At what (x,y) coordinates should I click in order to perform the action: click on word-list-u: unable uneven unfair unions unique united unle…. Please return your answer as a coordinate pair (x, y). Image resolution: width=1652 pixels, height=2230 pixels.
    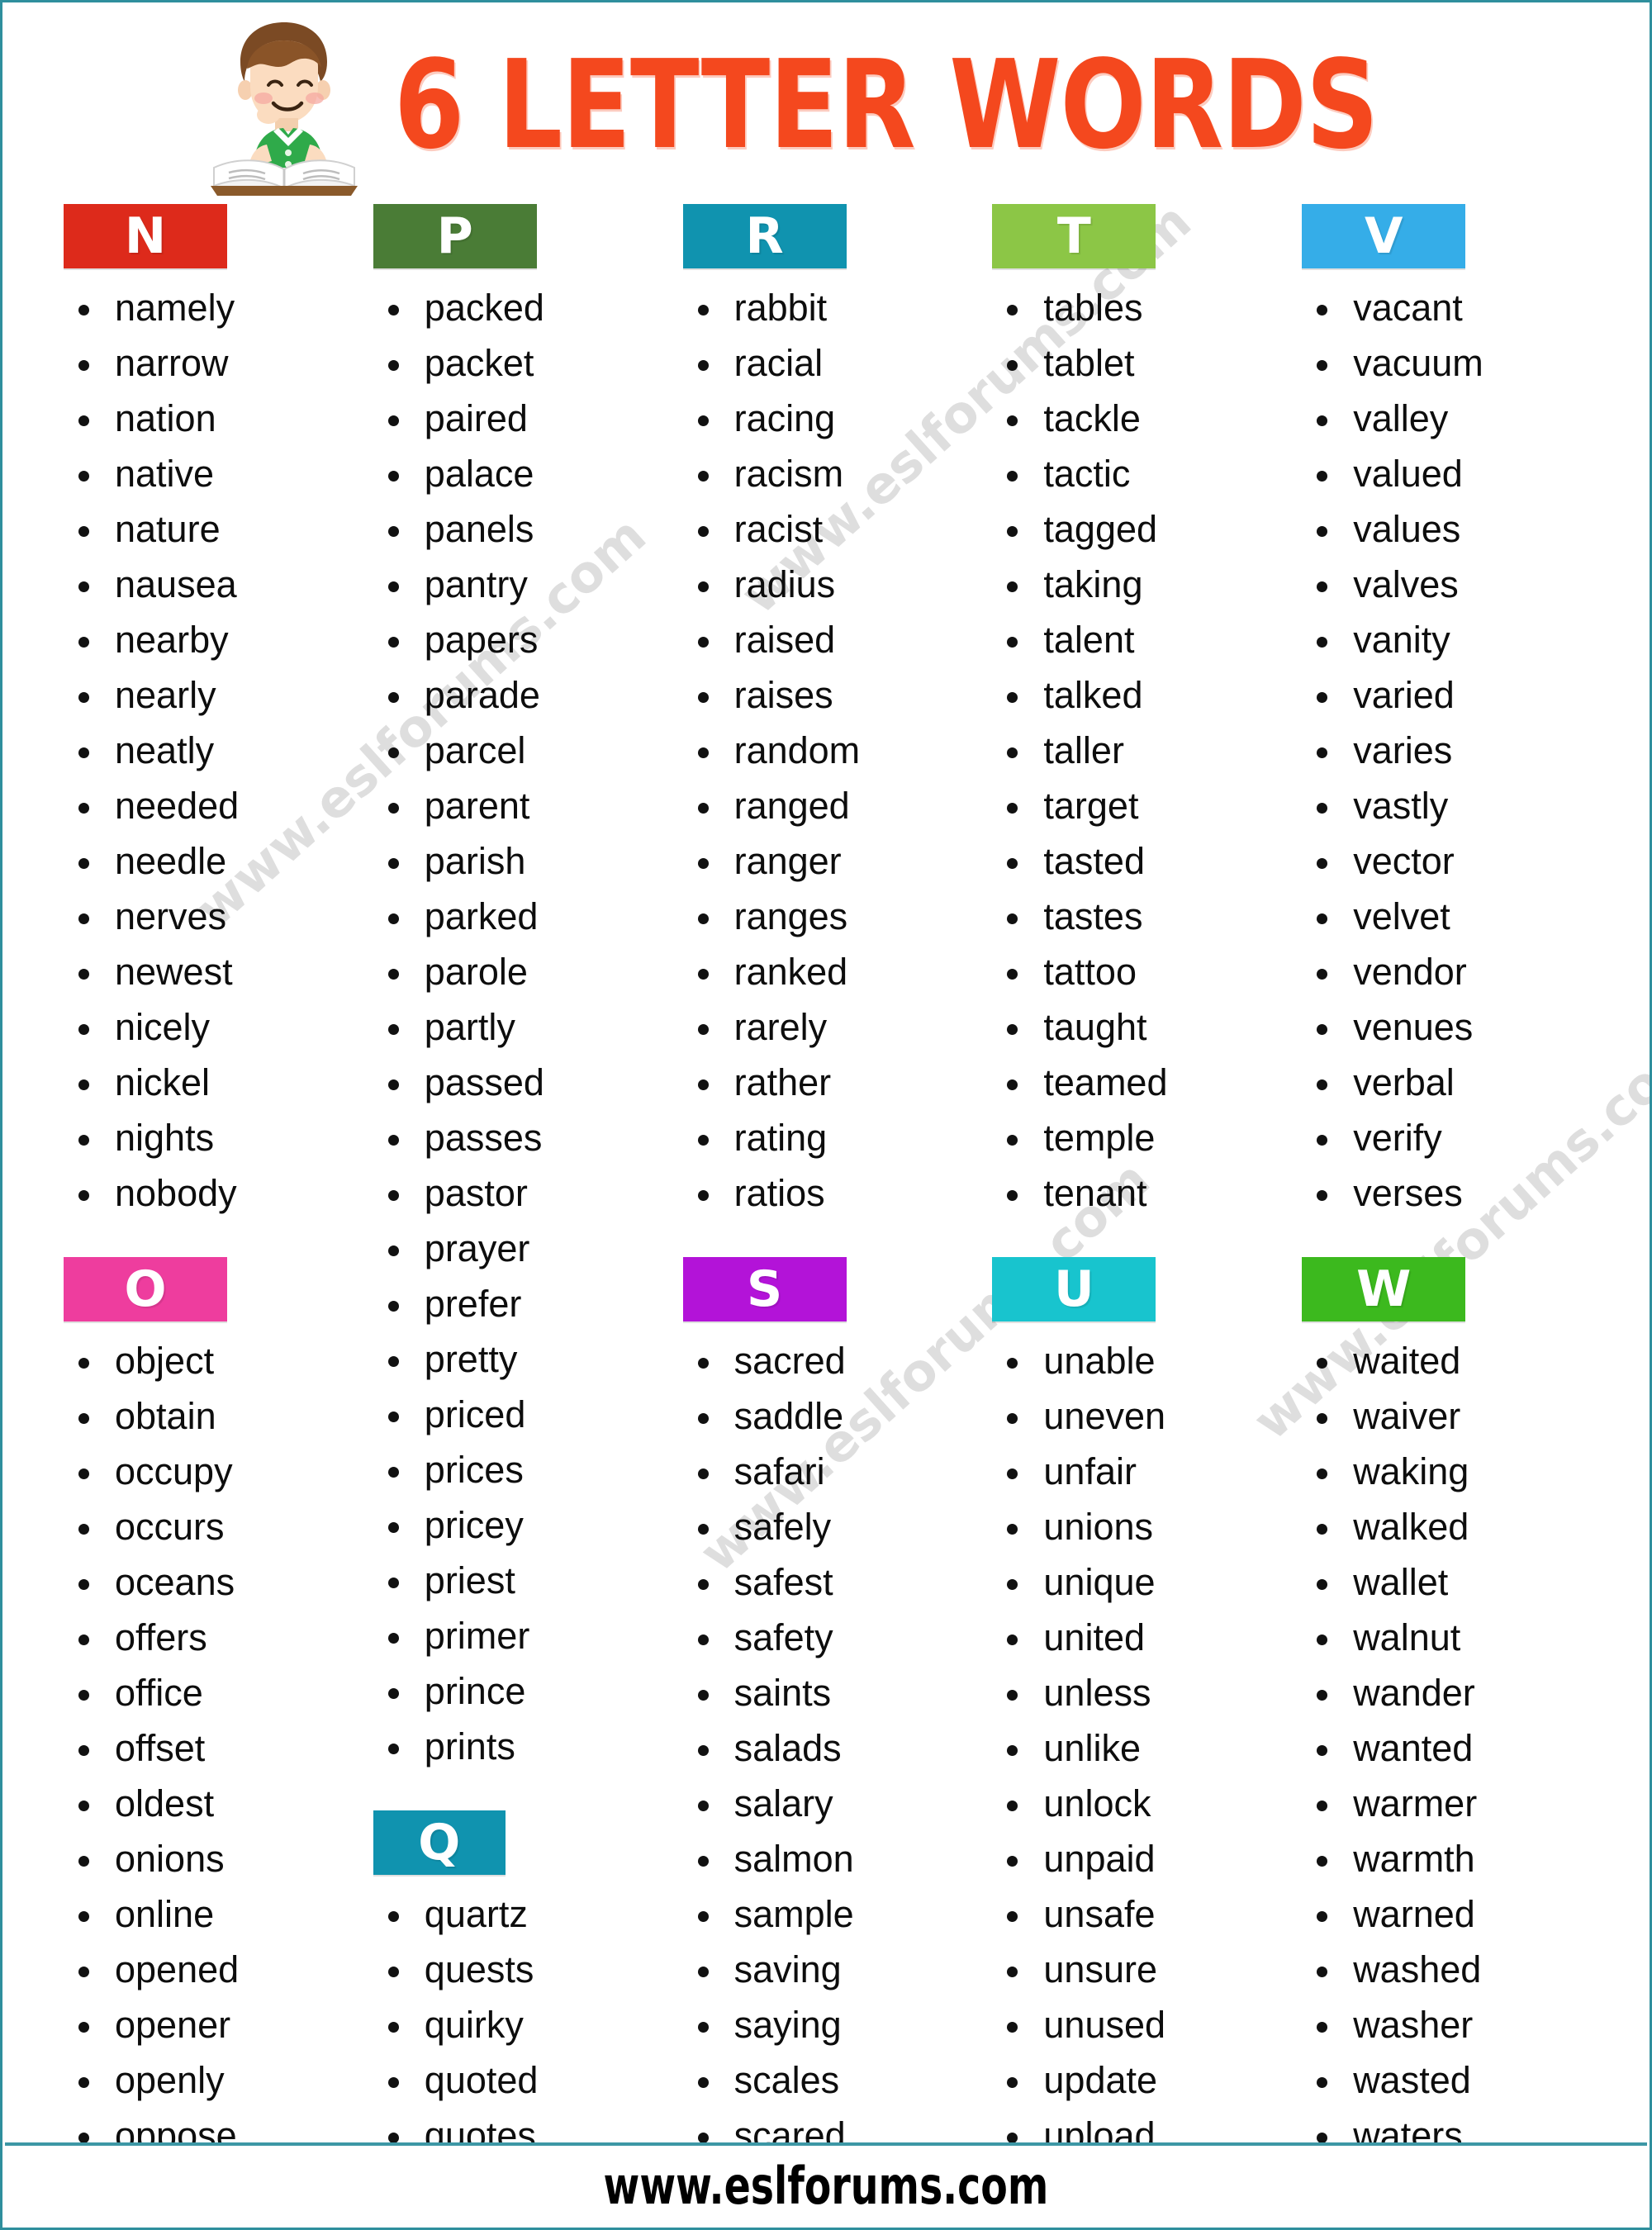
    Looking at the image, I should click on (1133, 1748).